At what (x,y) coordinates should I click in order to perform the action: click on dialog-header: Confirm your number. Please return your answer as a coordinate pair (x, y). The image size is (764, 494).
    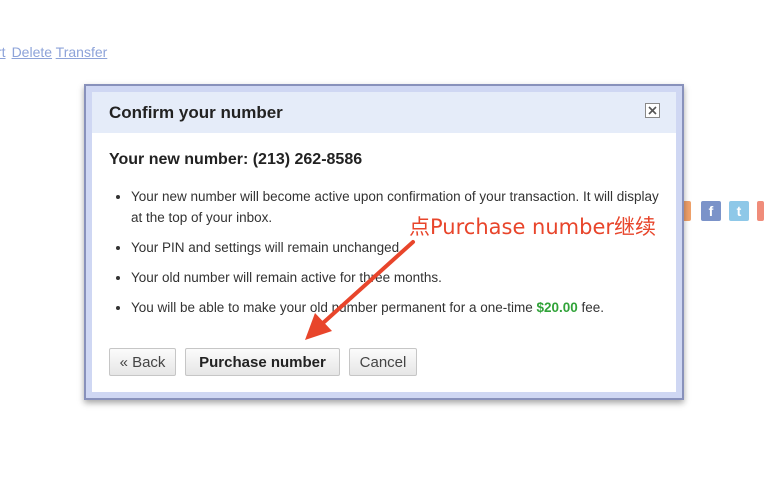
    Looking at the image, I should click on (384, 112).